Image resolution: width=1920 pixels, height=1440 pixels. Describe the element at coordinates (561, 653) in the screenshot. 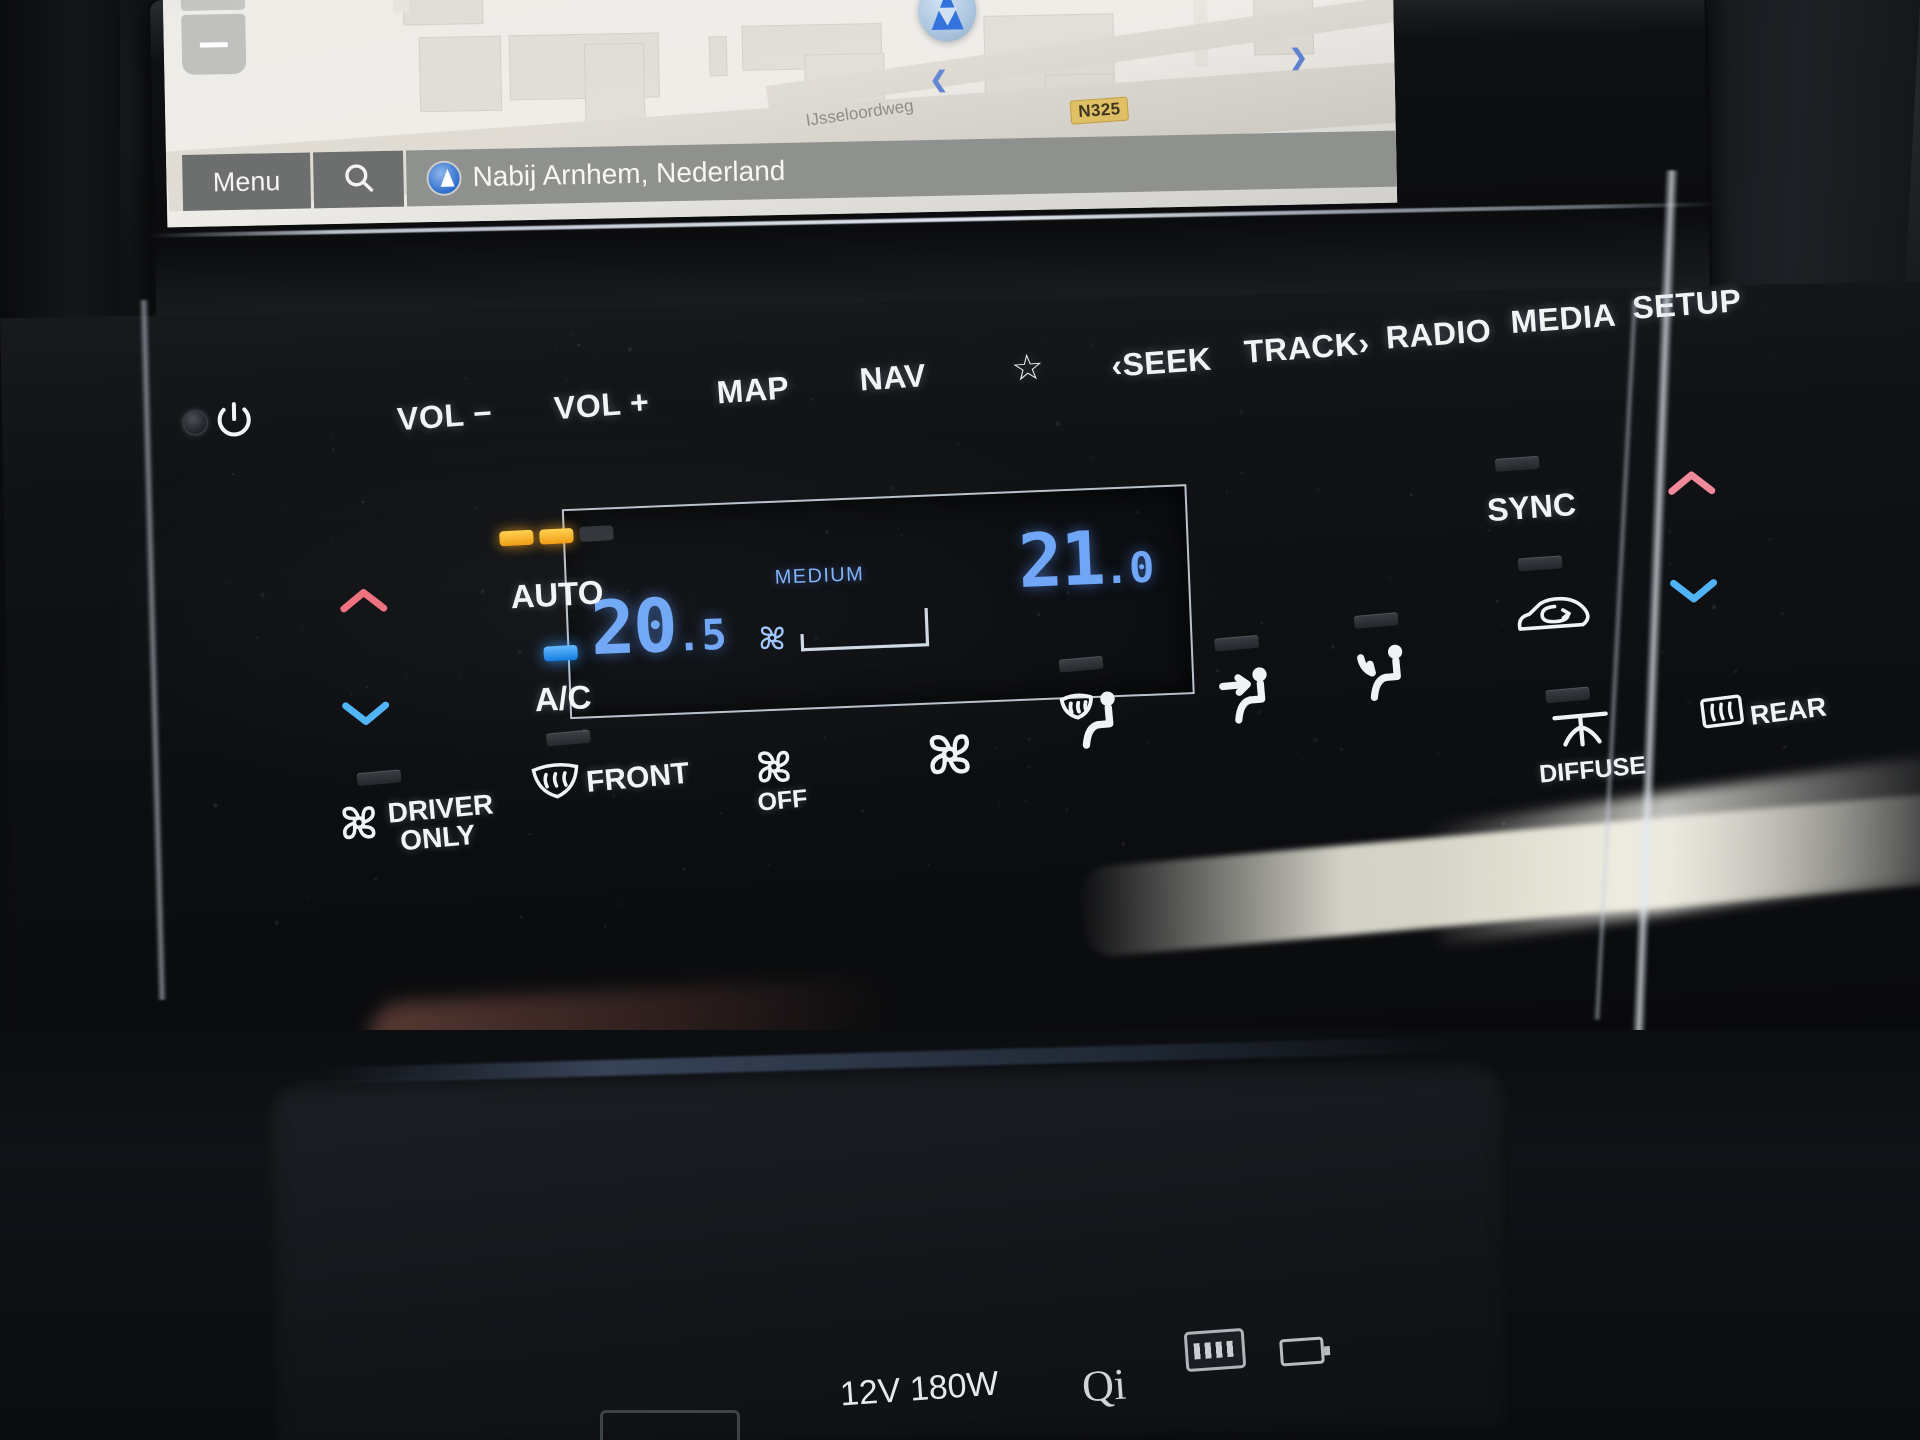

I see `ac-indicator` at that location.